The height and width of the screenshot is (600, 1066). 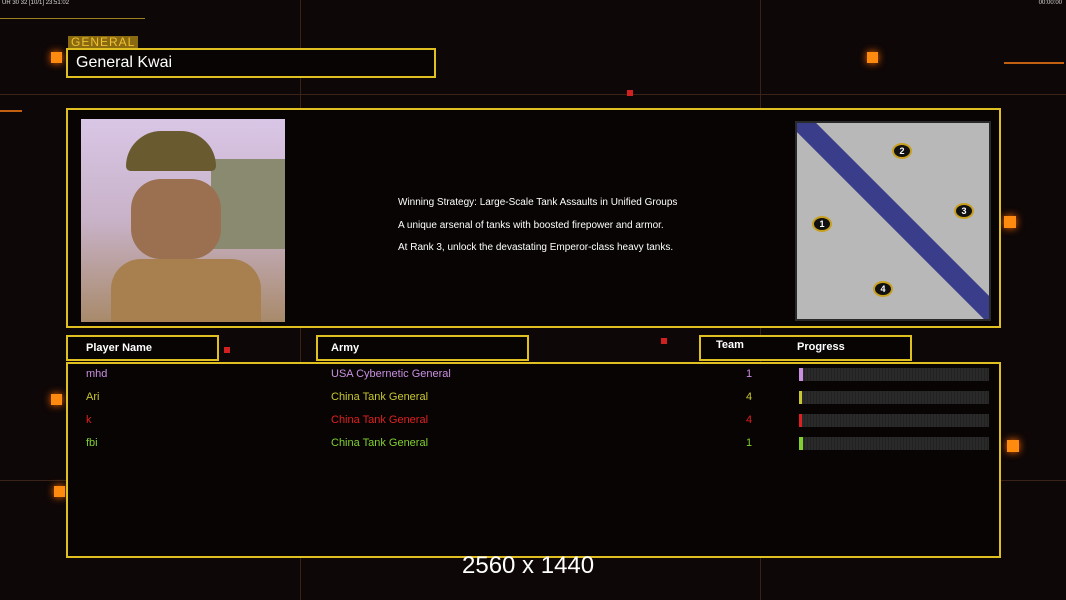 What do you see at coordinates (391, 374) in the screenshot?
I see `player-army: USA Cybernetic General` at bounding box center [391, 374].